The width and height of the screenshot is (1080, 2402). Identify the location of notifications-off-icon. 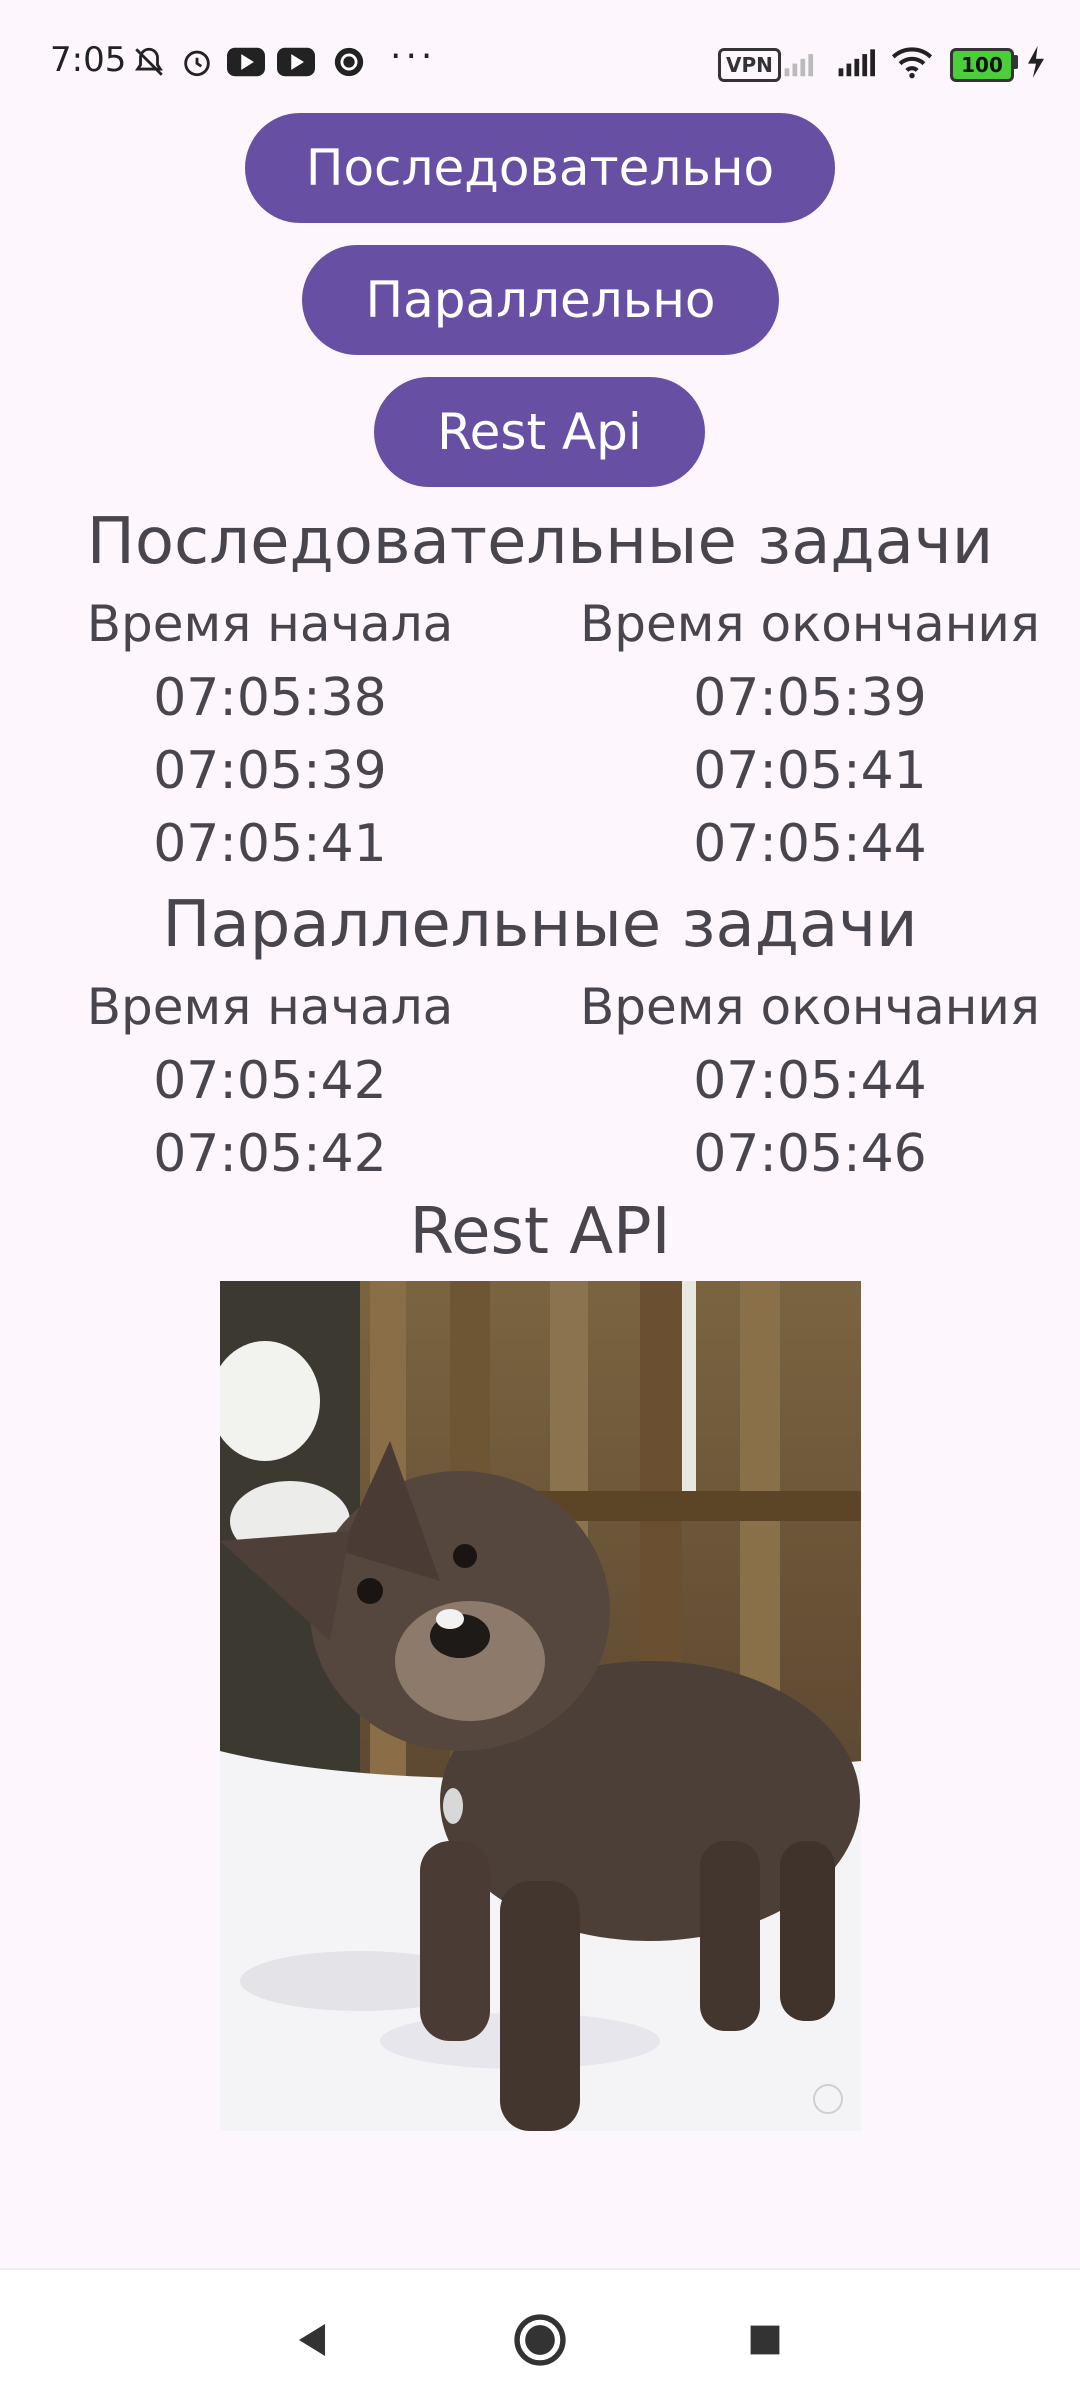
(149, 62).